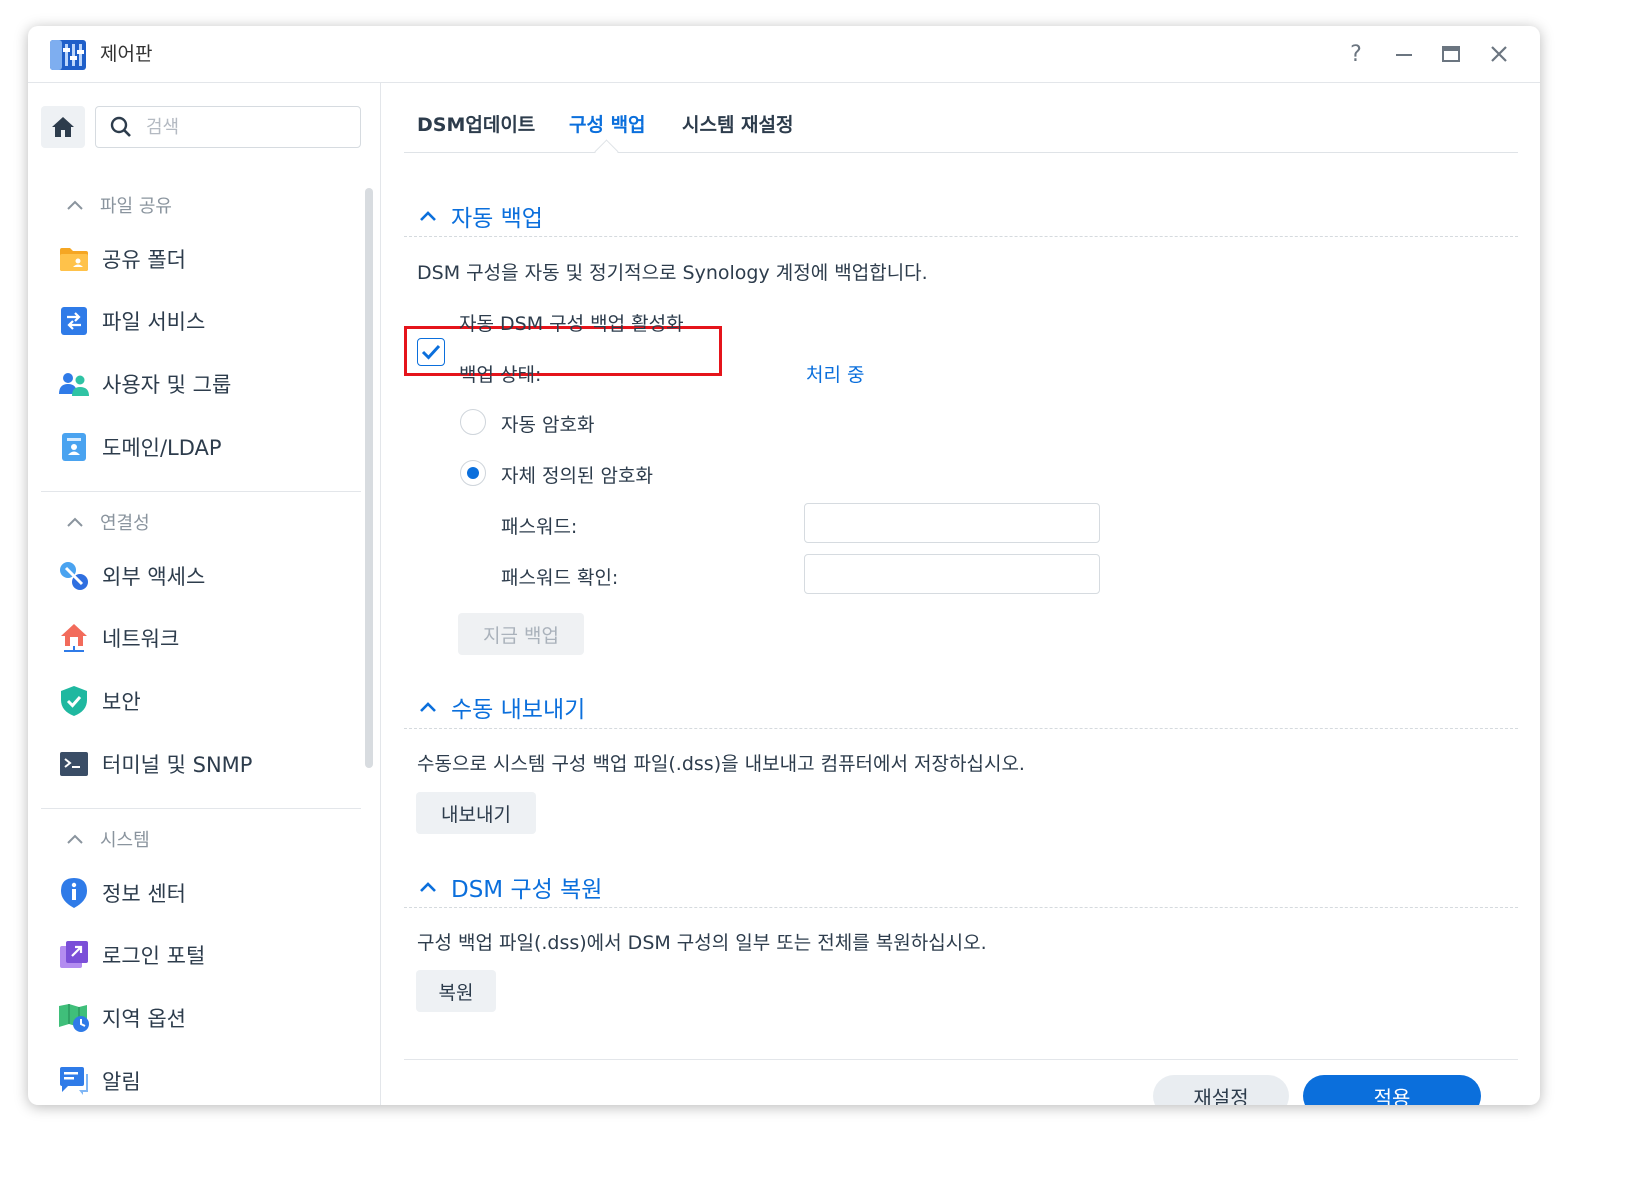 The image size is (1634, 1179). I want to click on file-services-icon, so click(74, 321).